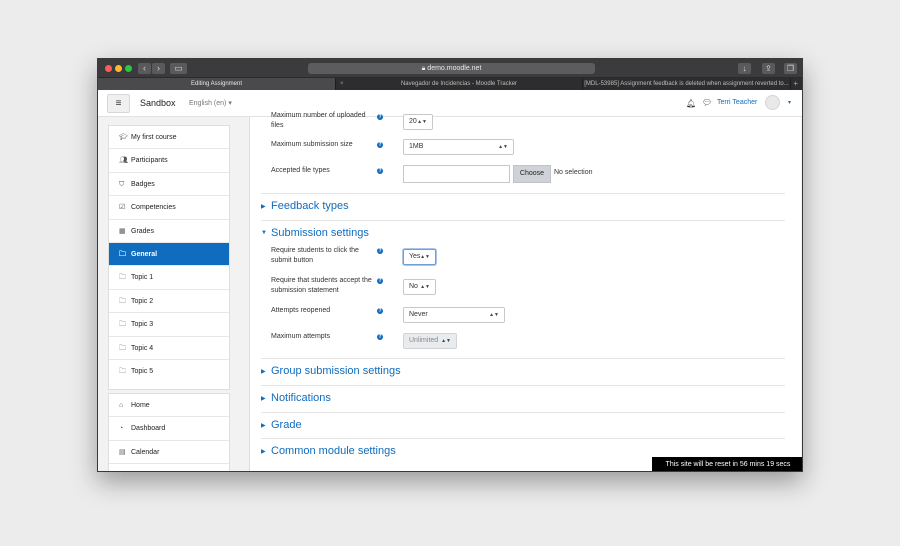  What do you see at coordinates (772, 102) in the screenshot?
I see `avatar` at bounding box center [772, 102].